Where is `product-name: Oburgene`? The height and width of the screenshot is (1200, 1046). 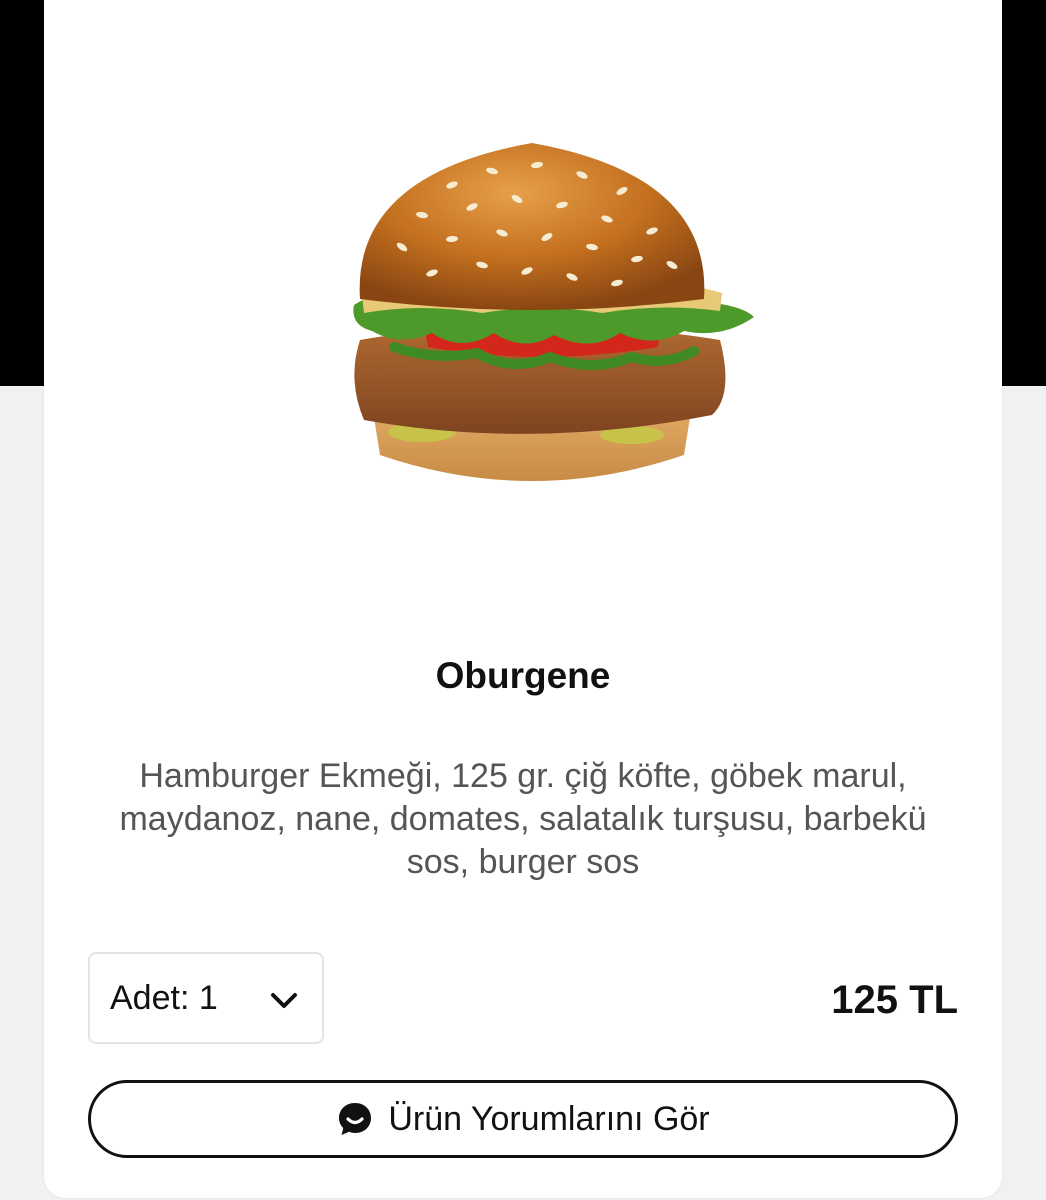
product-name: Oburgene is located at coordinates (523, 675).